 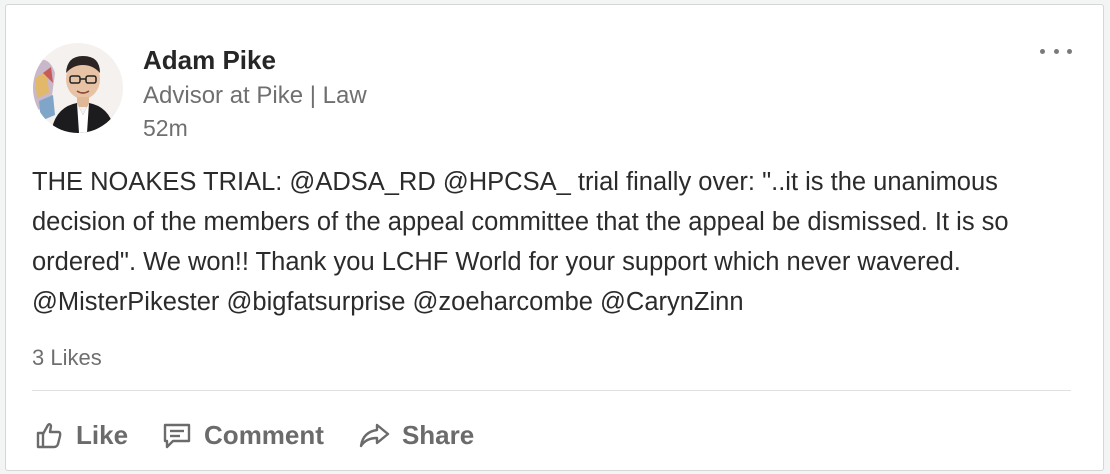 What do you see at coordinates (264, 435) in the screenshot?
I see `comment-label: Comment` at bounding box center [264, 435].